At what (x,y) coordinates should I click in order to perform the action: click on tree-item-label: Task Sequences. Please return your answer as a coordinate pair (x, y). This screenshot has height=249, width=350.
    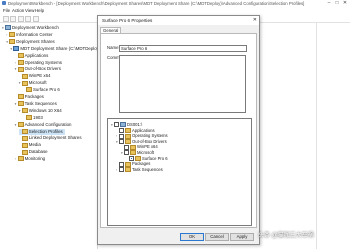
    Looking at the image, I should click on (40, 103).